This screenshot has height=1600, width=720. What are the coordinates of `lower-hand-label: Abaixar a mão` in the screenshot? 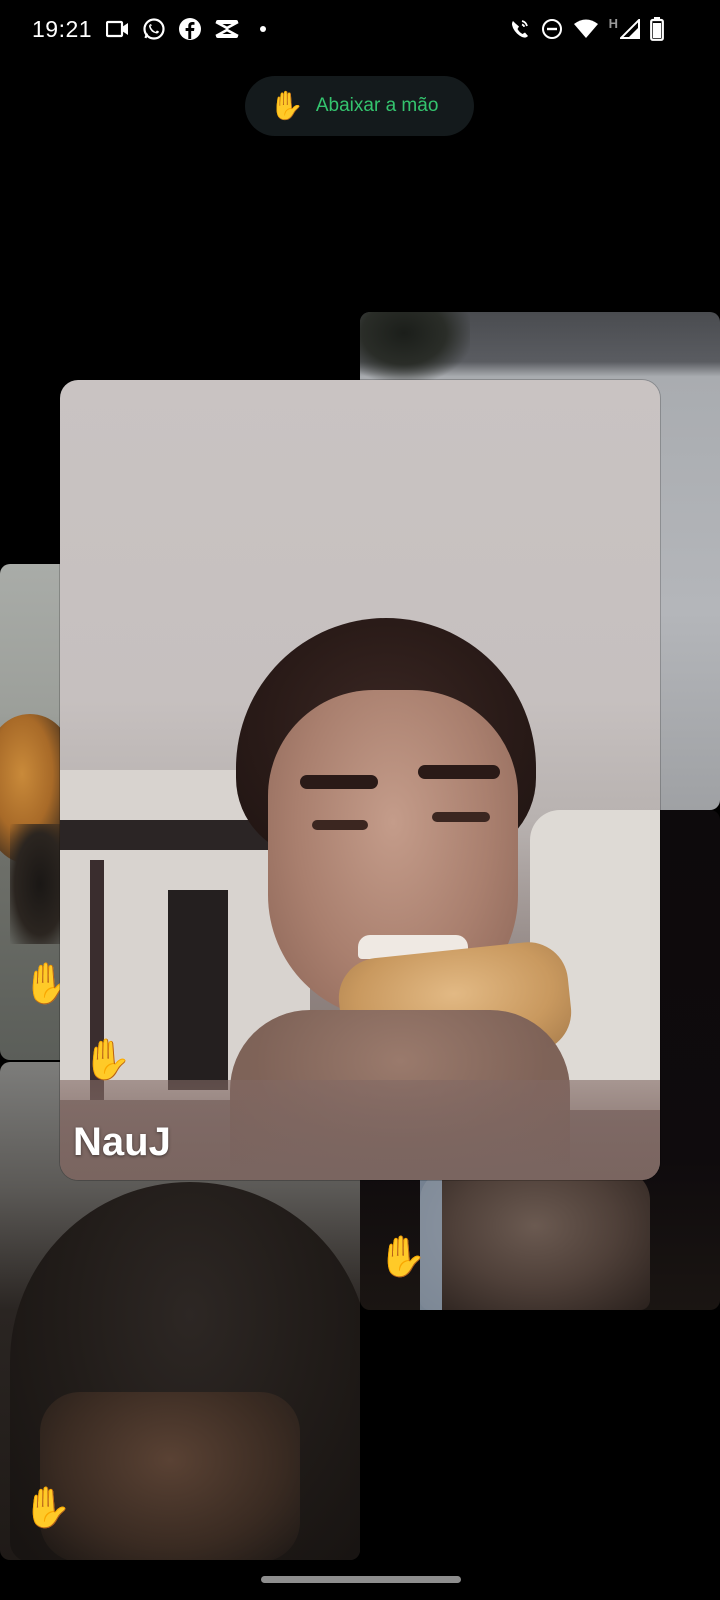 It's located at (377, 105).